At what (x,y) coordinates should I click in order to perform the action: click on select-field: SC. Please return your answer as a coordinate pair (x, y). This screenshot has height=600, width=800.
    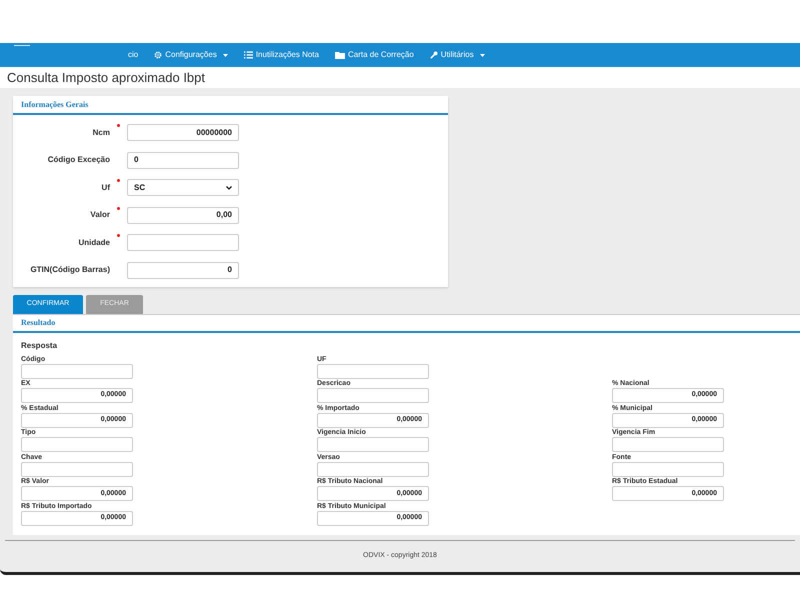
    Looking at the image, I should click on (183, 187).